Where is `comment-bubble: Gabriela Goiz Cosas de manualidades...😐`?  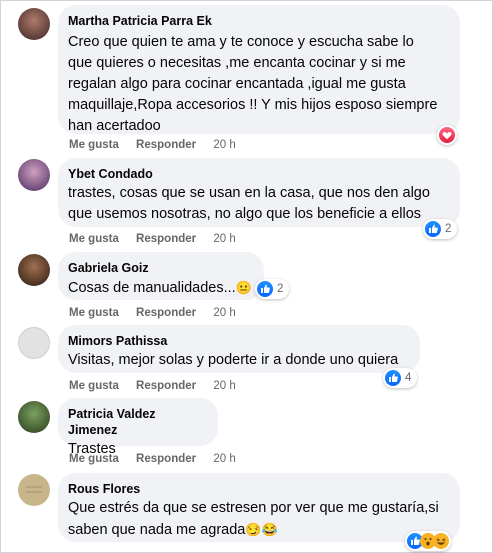
comment-bubble: Gabriela Goiz Cosas de manualidades...😐 is located at coordinates (161, 276).